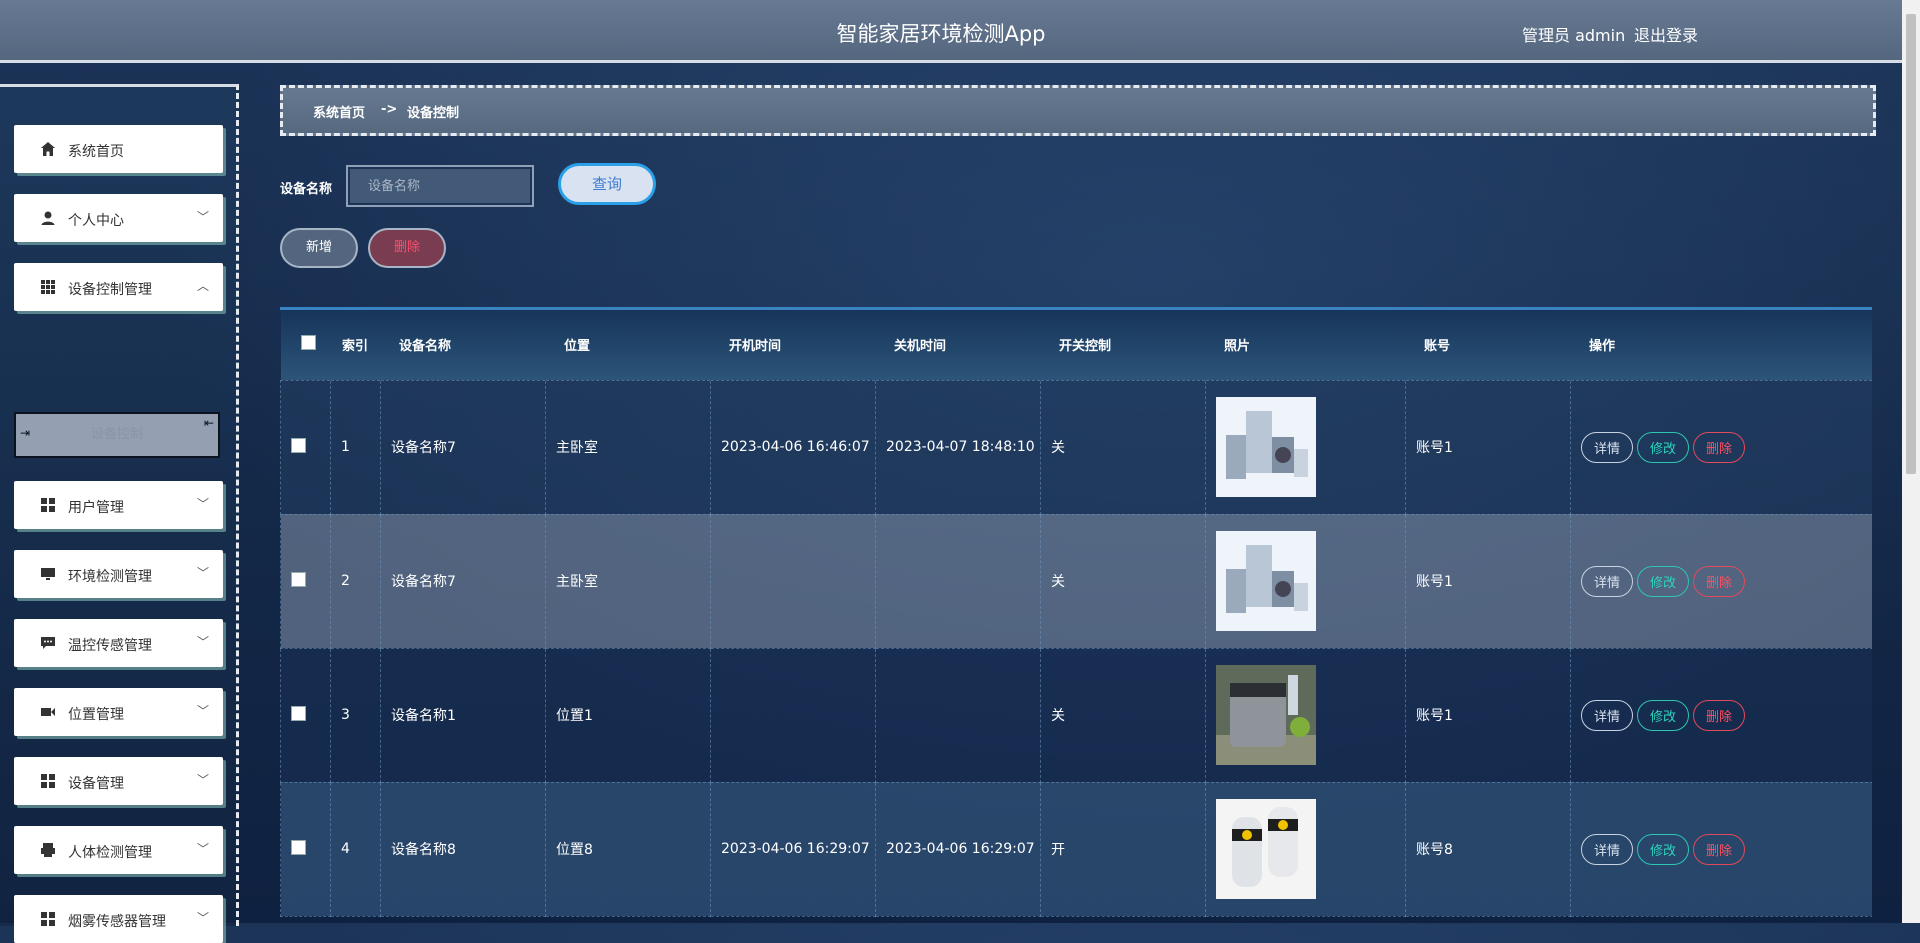  What do you see at coordinates (463, 581) in the screenshot?
I see `cell-device-name: 设备名称7` at bounding box center [463, 581].